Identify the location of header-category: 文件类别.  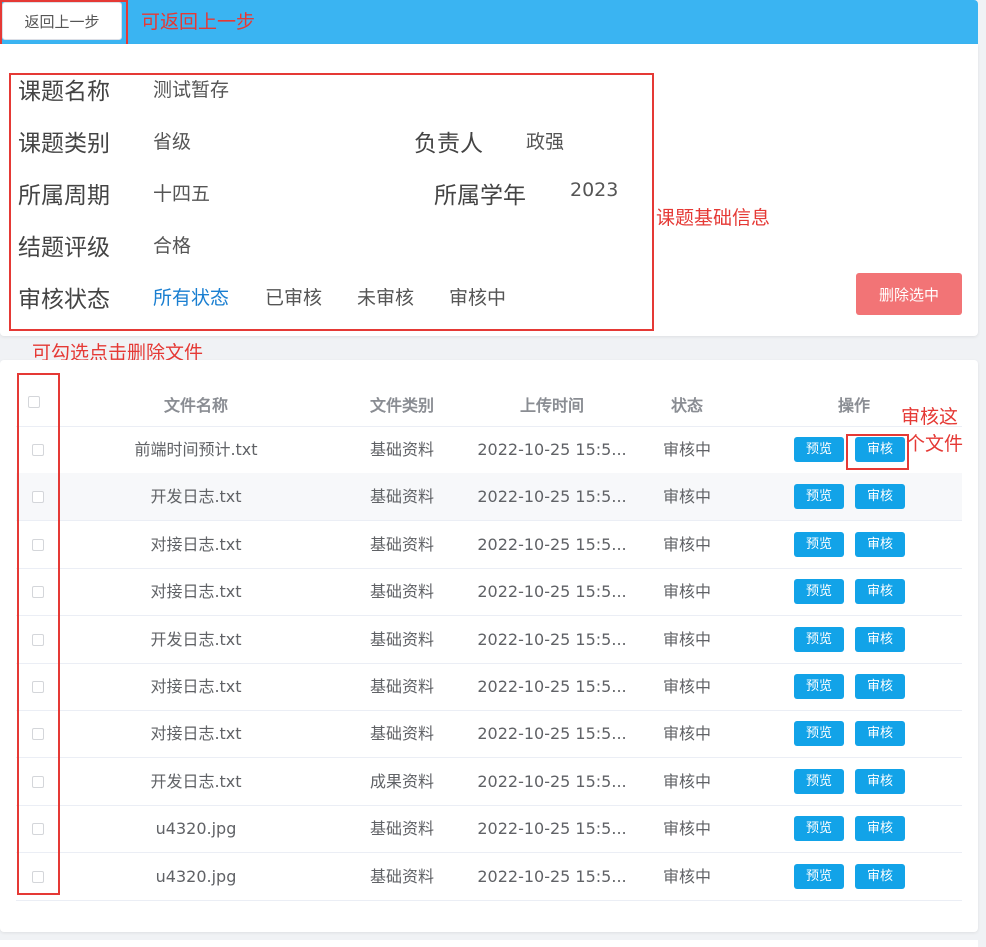
(401, 405).